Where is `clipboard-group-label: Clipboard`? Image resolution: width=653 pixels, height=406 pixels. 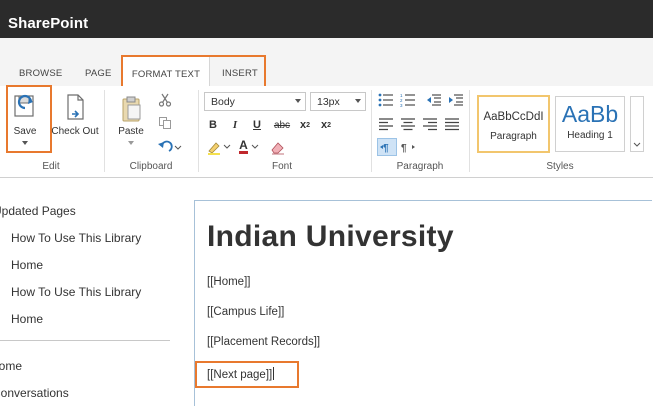
clipboard-group-label: Clipboard is located at coordinates (151, 166).